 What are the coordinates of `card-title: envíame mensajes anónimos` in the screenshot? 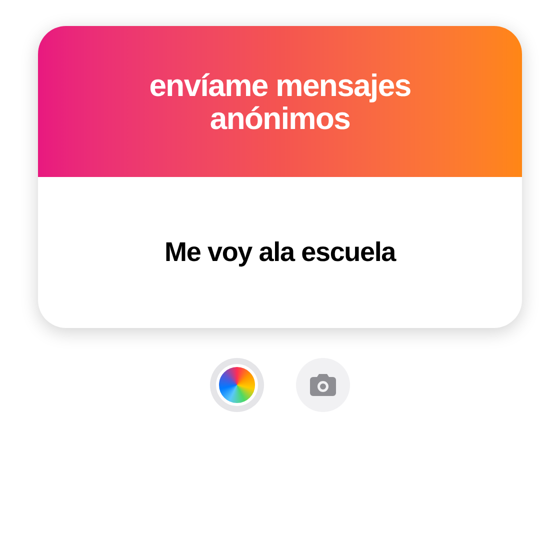 It's located at (280, 101).